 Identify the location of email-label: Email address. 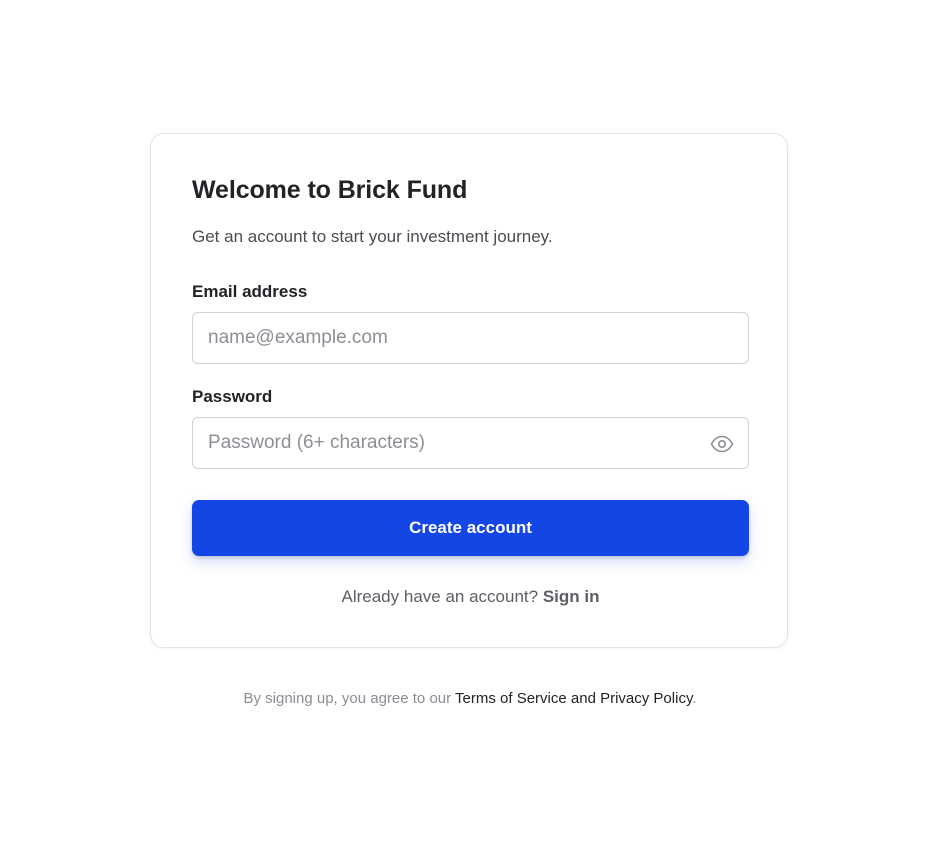
(250, 291).